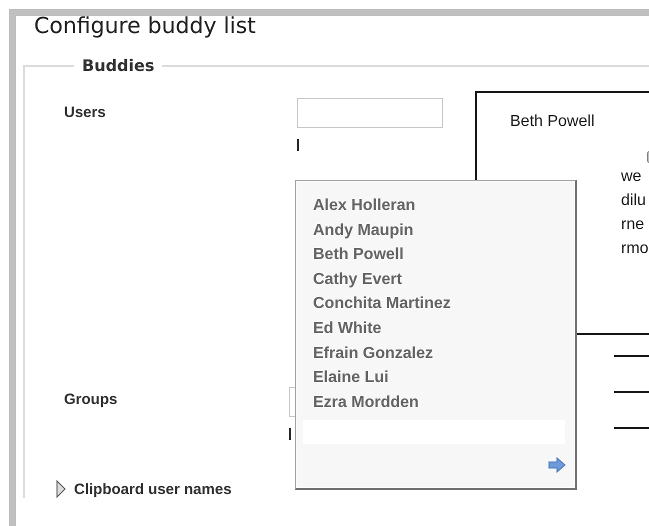 The image size is (649, 526). I want to click on suggestion-item: Conchita Martinez, so click(444, 304).